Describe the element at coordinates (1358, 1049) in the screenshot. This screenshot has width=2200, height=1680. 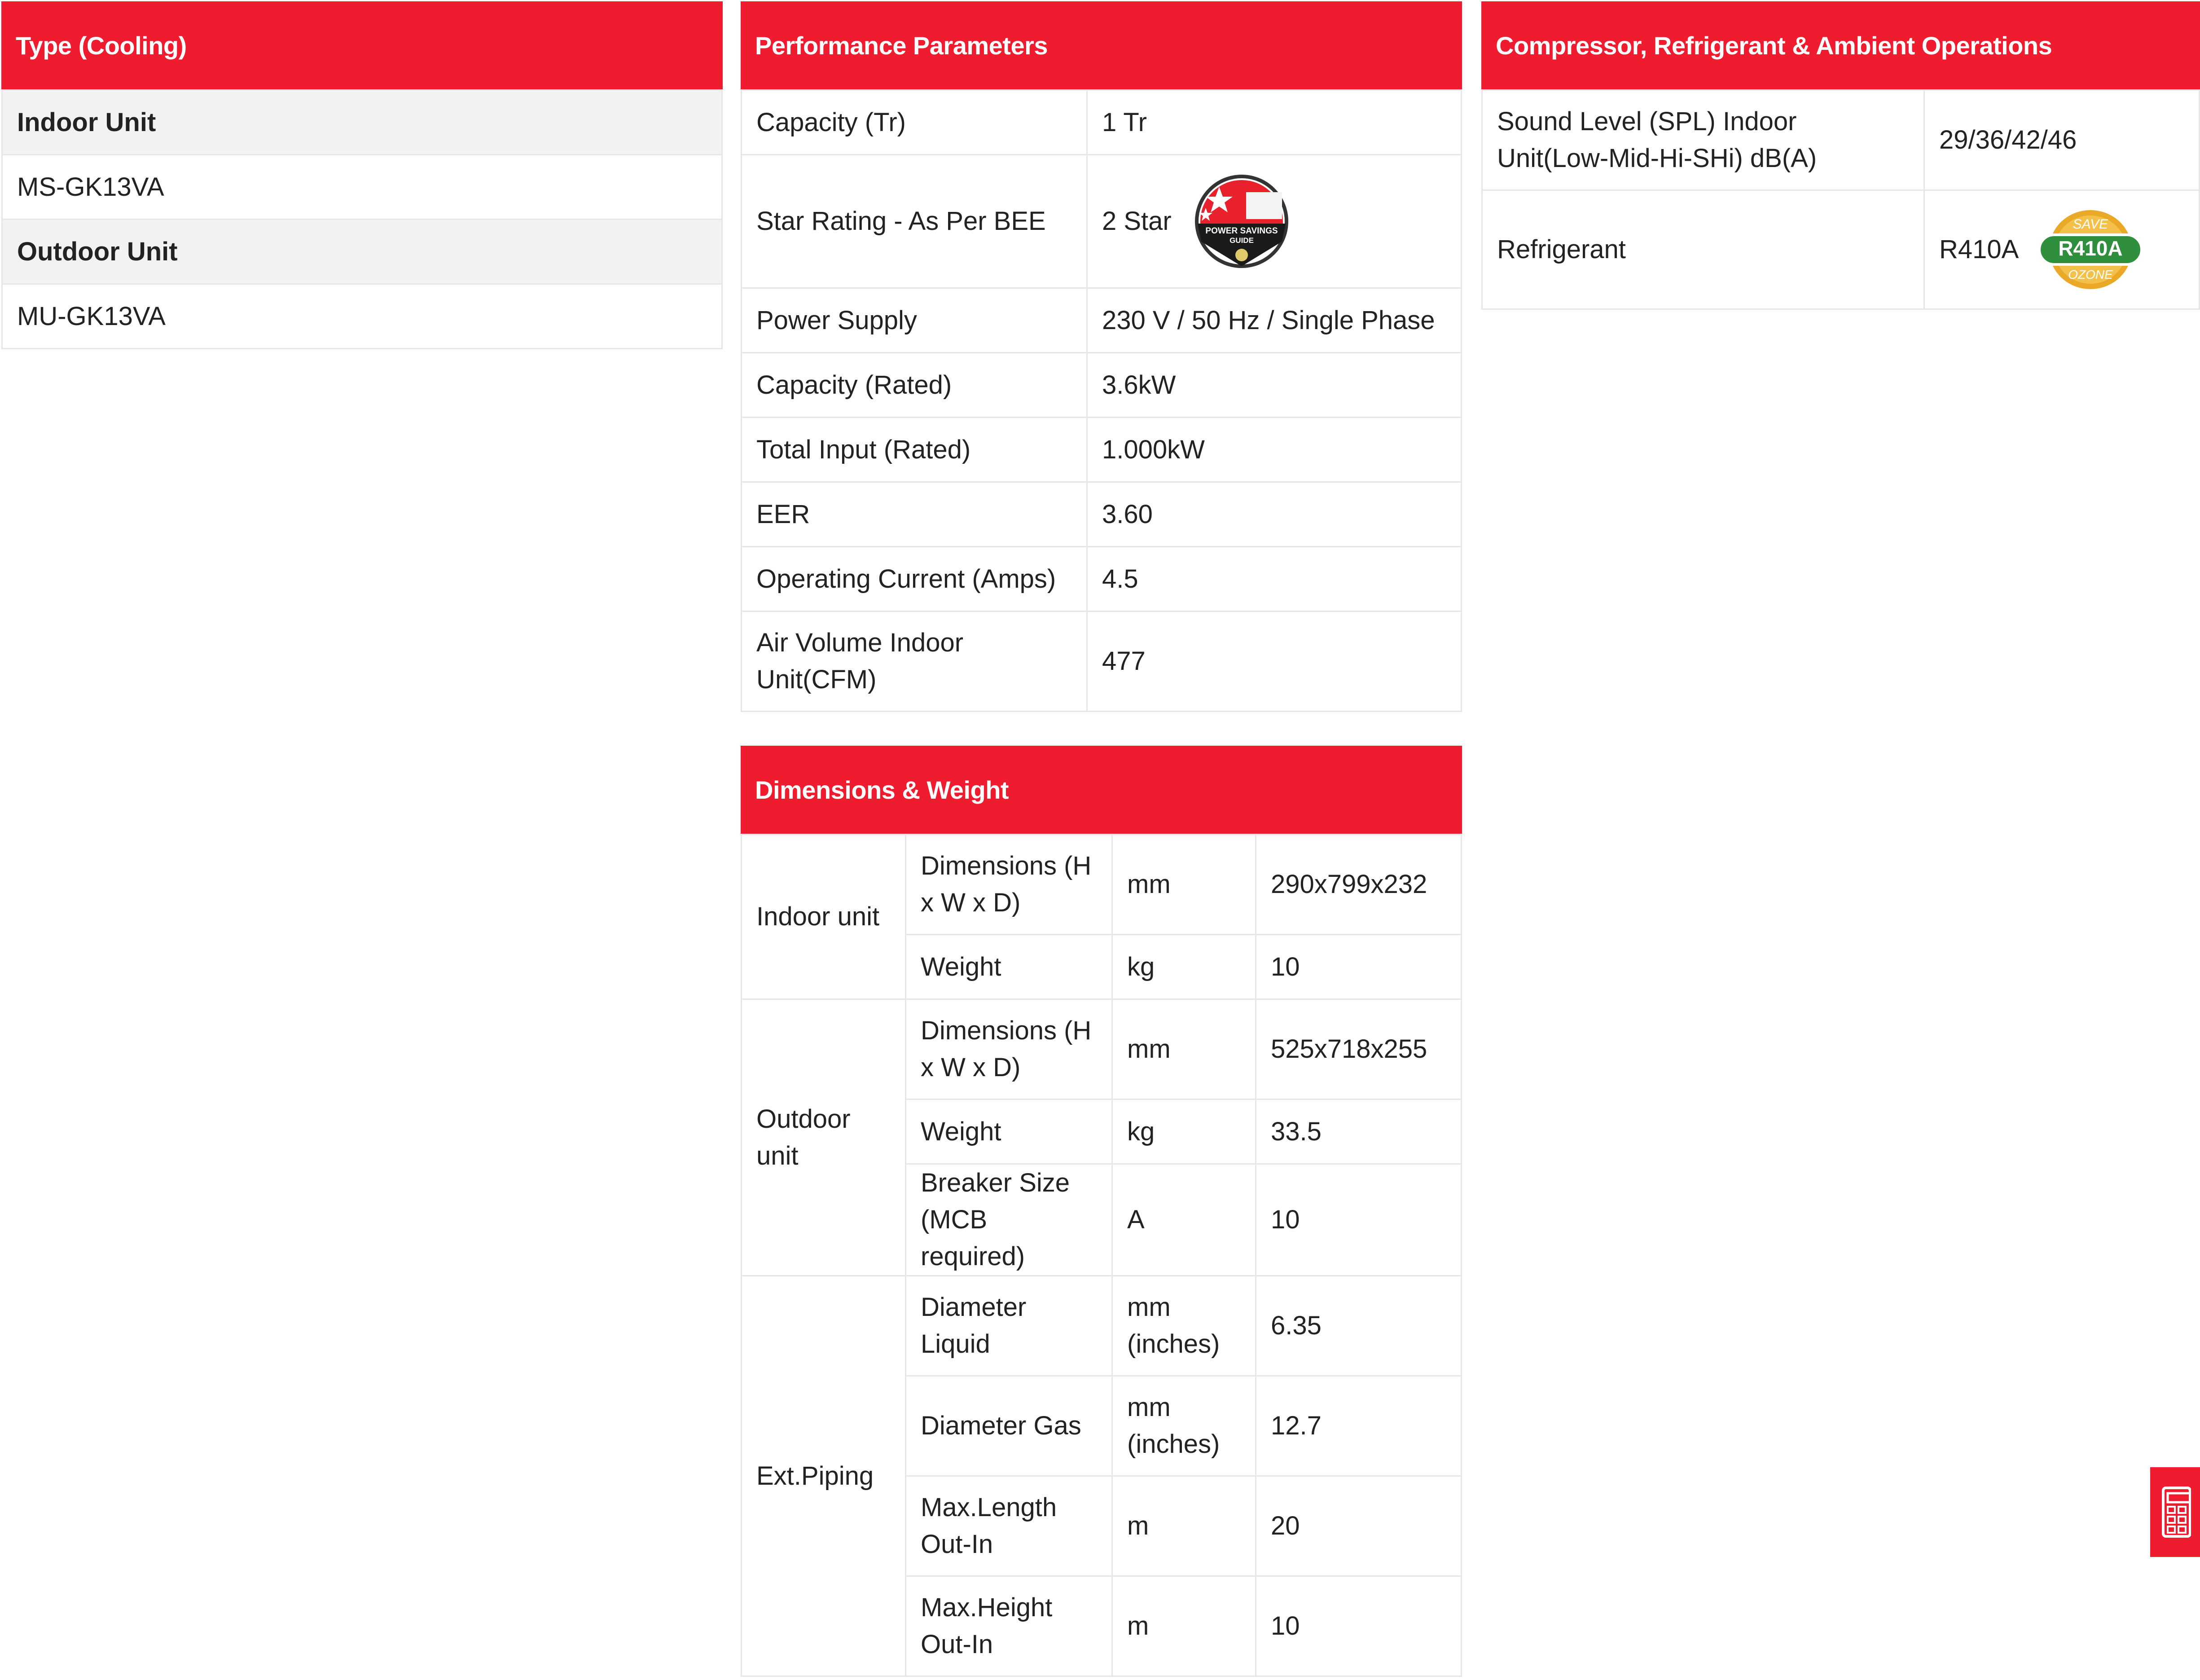
I see `row-value: 525x718x255` at that location.